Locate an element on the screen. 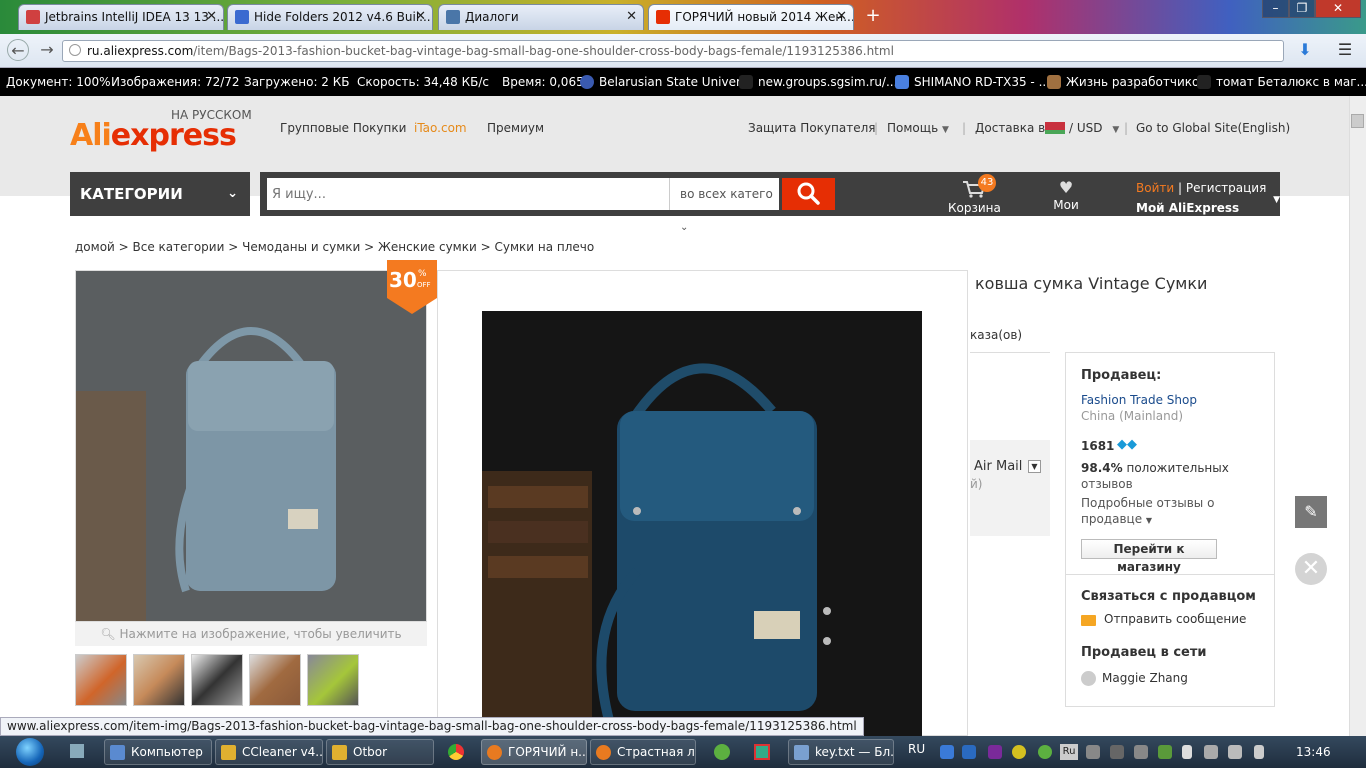 The height and width of the screenshot is (768, 1366). browser-tab-3: Диалоги ✕ is located at coordinates (541, 17).